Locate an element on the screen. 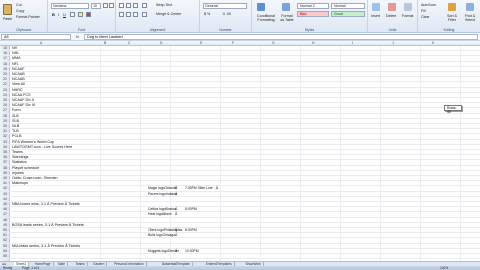 This screenshot has height=270, width=480. conditional-formatting-button: Conditional Formatting is located at coordinates (266, 18).